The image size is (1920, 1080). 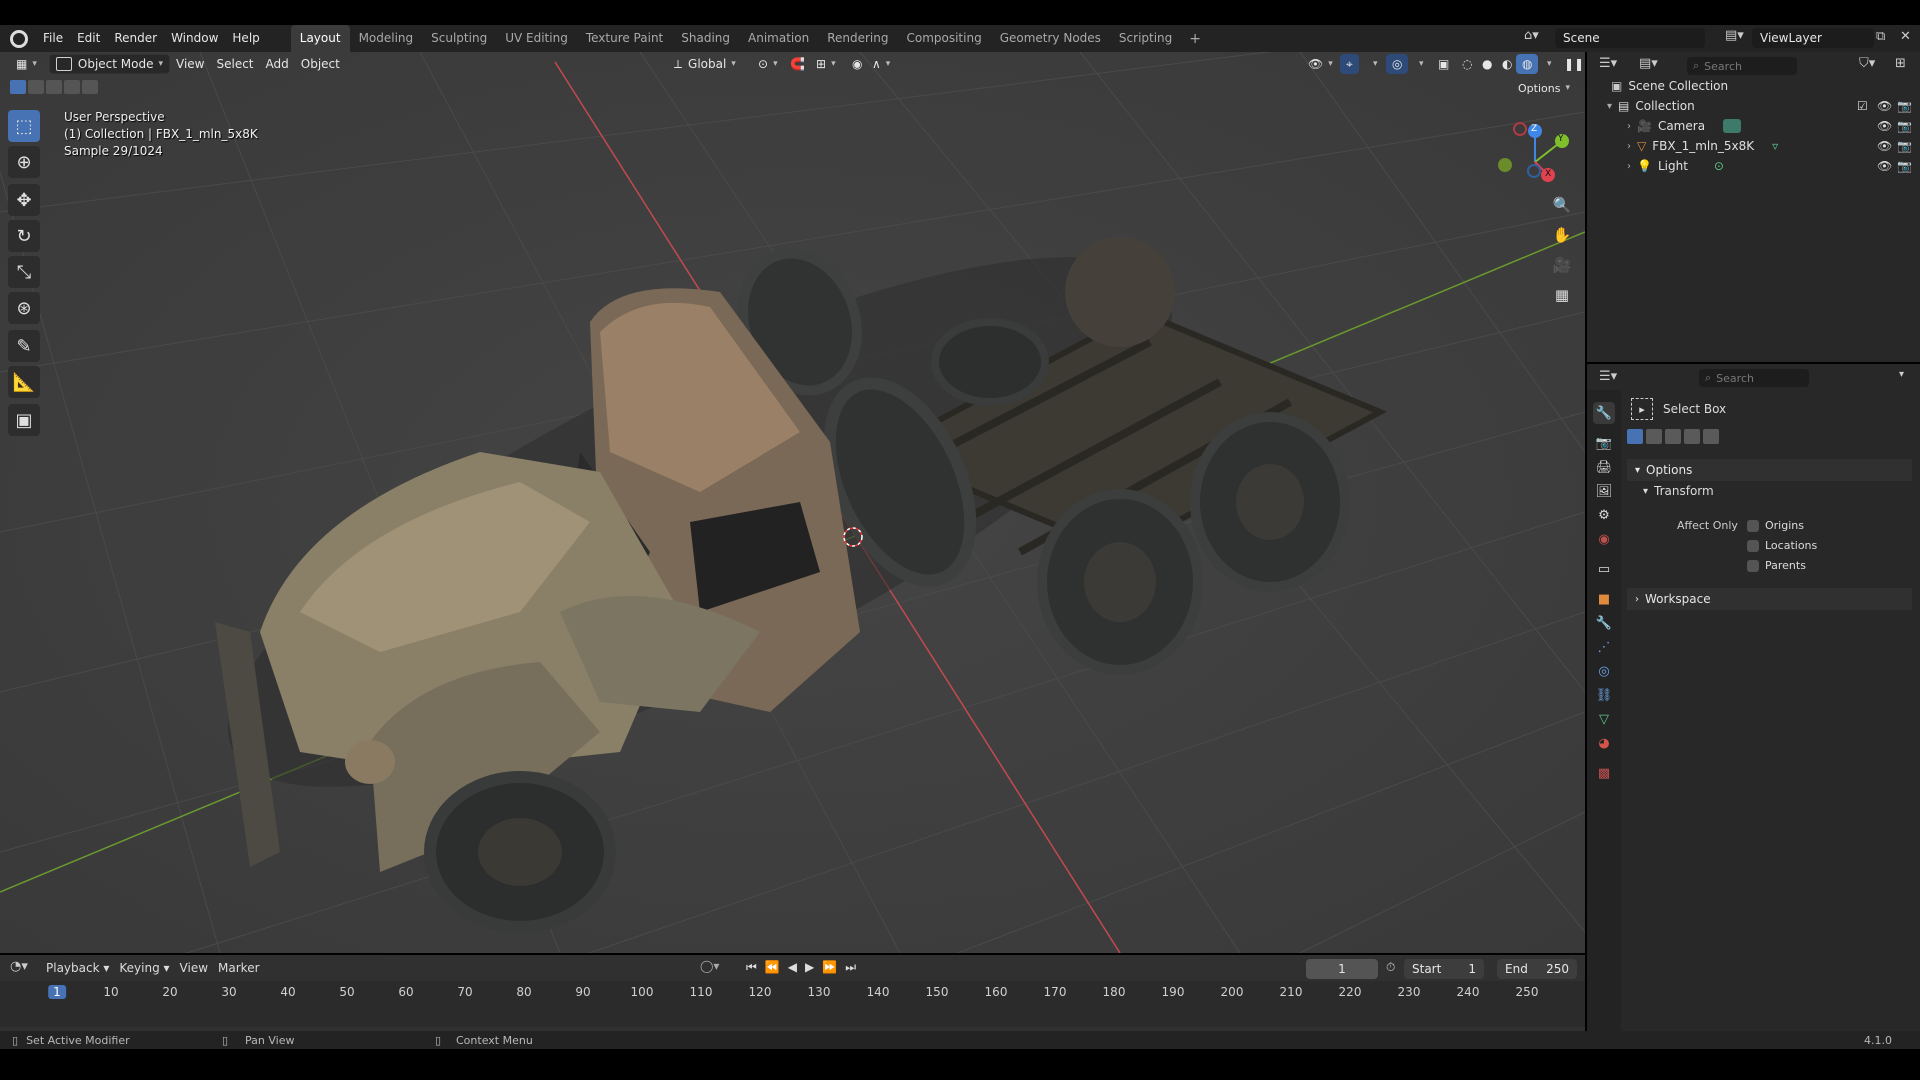 What do you see at coordinates (24, 308) in the screenshot?
I see `transform-tool-icon: ⊛` at bounding box center [24, 308].